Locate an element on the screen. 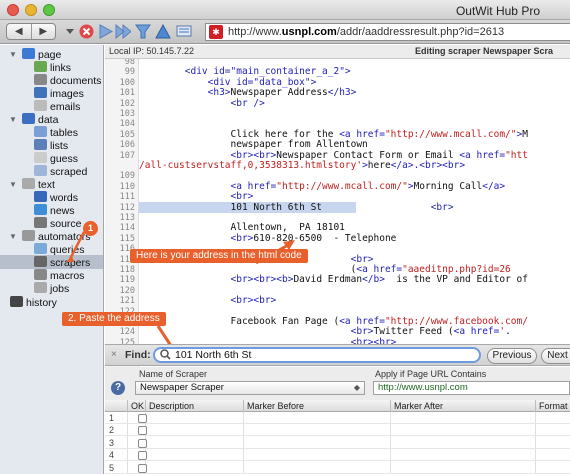  apply-url-label: Apply if Page URL Contains is located at coordinates (431, 374).